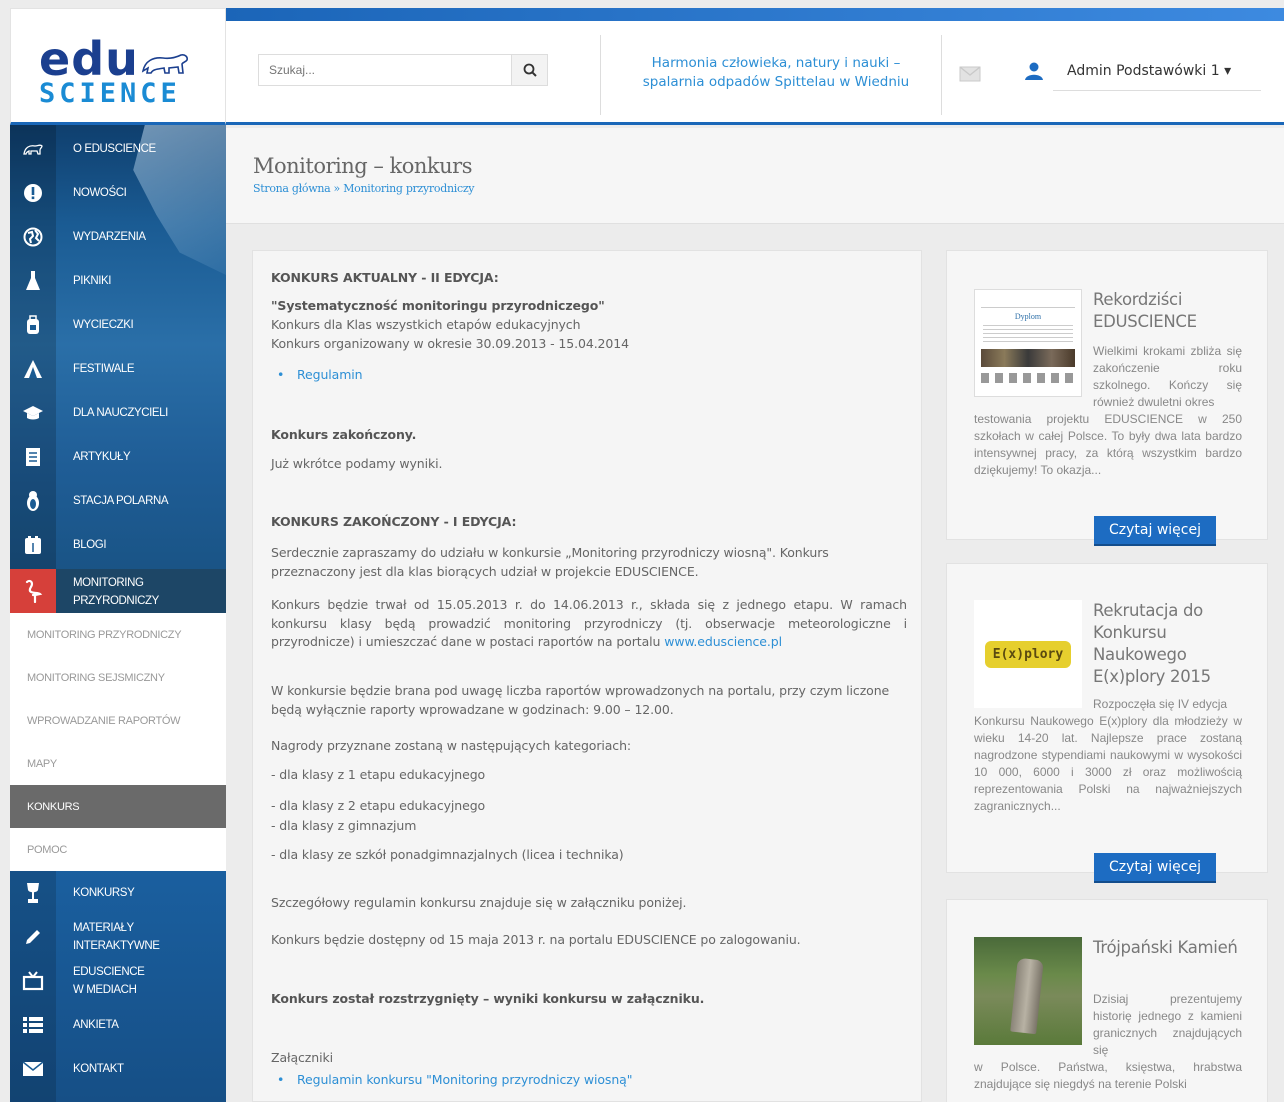  What do you see at coordinates (96, 1025) in the screenshot?
I see `sidebar-item-label: ANKIETA` at bounding box center [96, 1025].